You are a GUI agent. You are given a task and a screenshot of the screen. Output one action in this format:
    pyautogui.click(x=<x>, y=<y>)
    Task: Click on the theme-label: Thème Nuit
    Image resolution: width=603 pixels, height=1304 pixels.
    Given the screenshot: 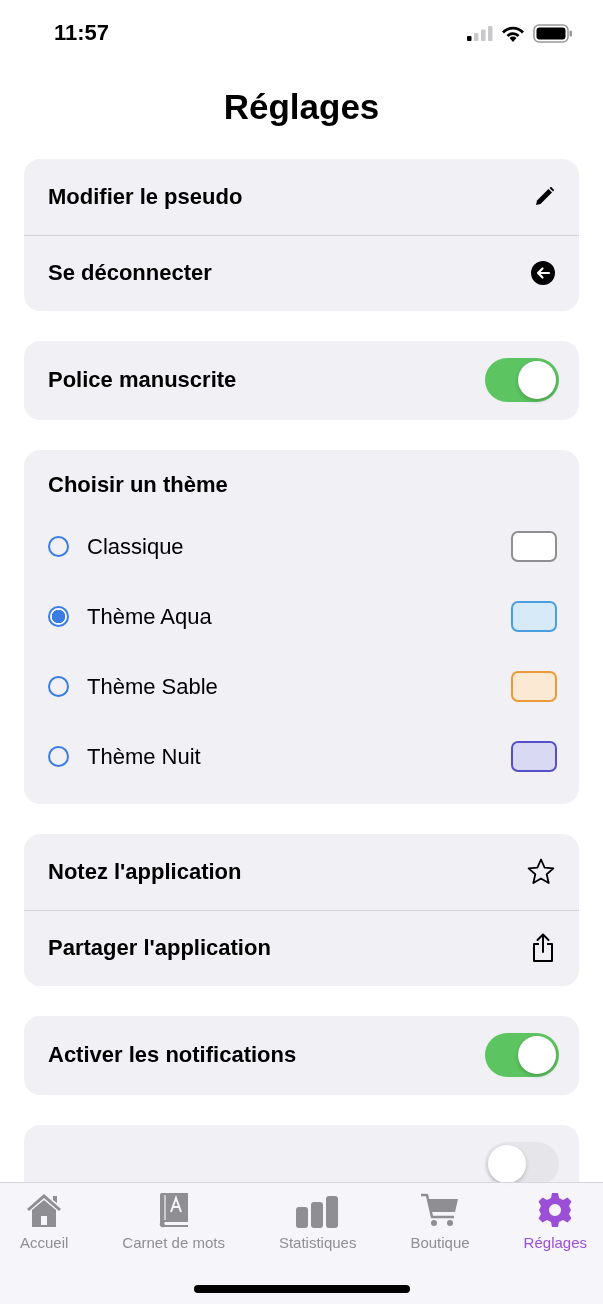 What is the action you would take?
    pyautogui.click(x=144, y=756)
    